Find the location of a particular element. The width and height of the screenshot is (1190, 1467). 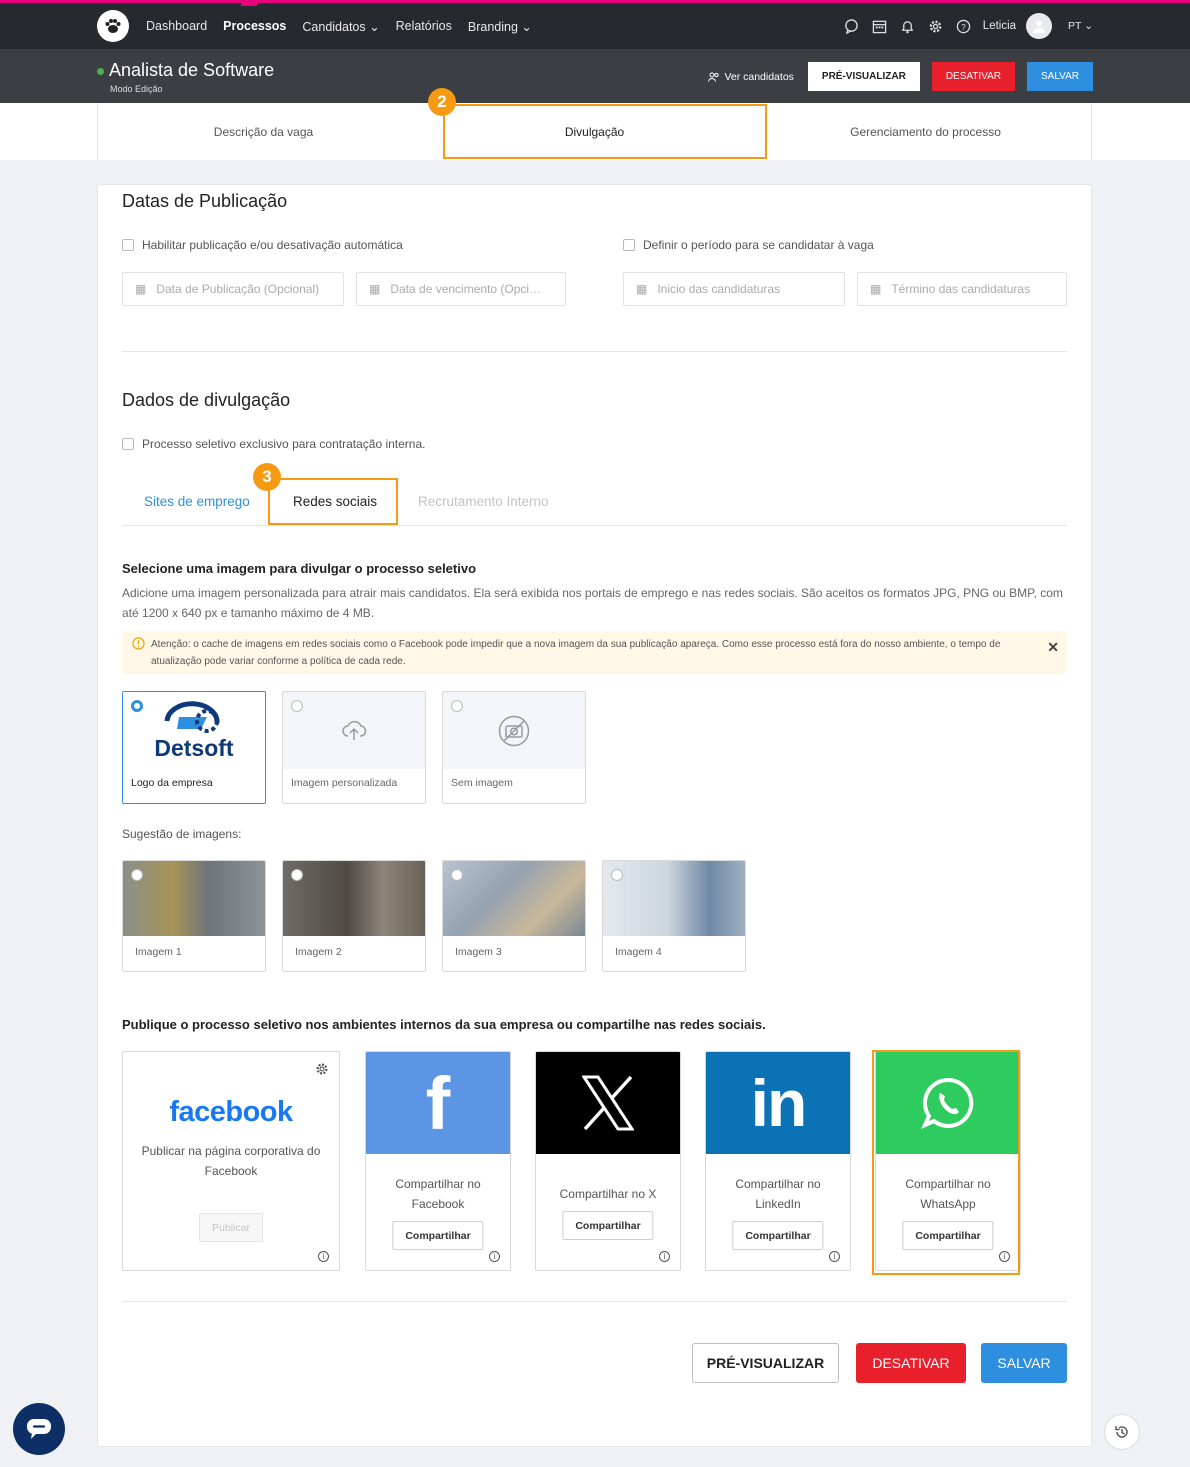

end-applications-placeholder: Término das candidaturas is located at coordinates (961, 289).